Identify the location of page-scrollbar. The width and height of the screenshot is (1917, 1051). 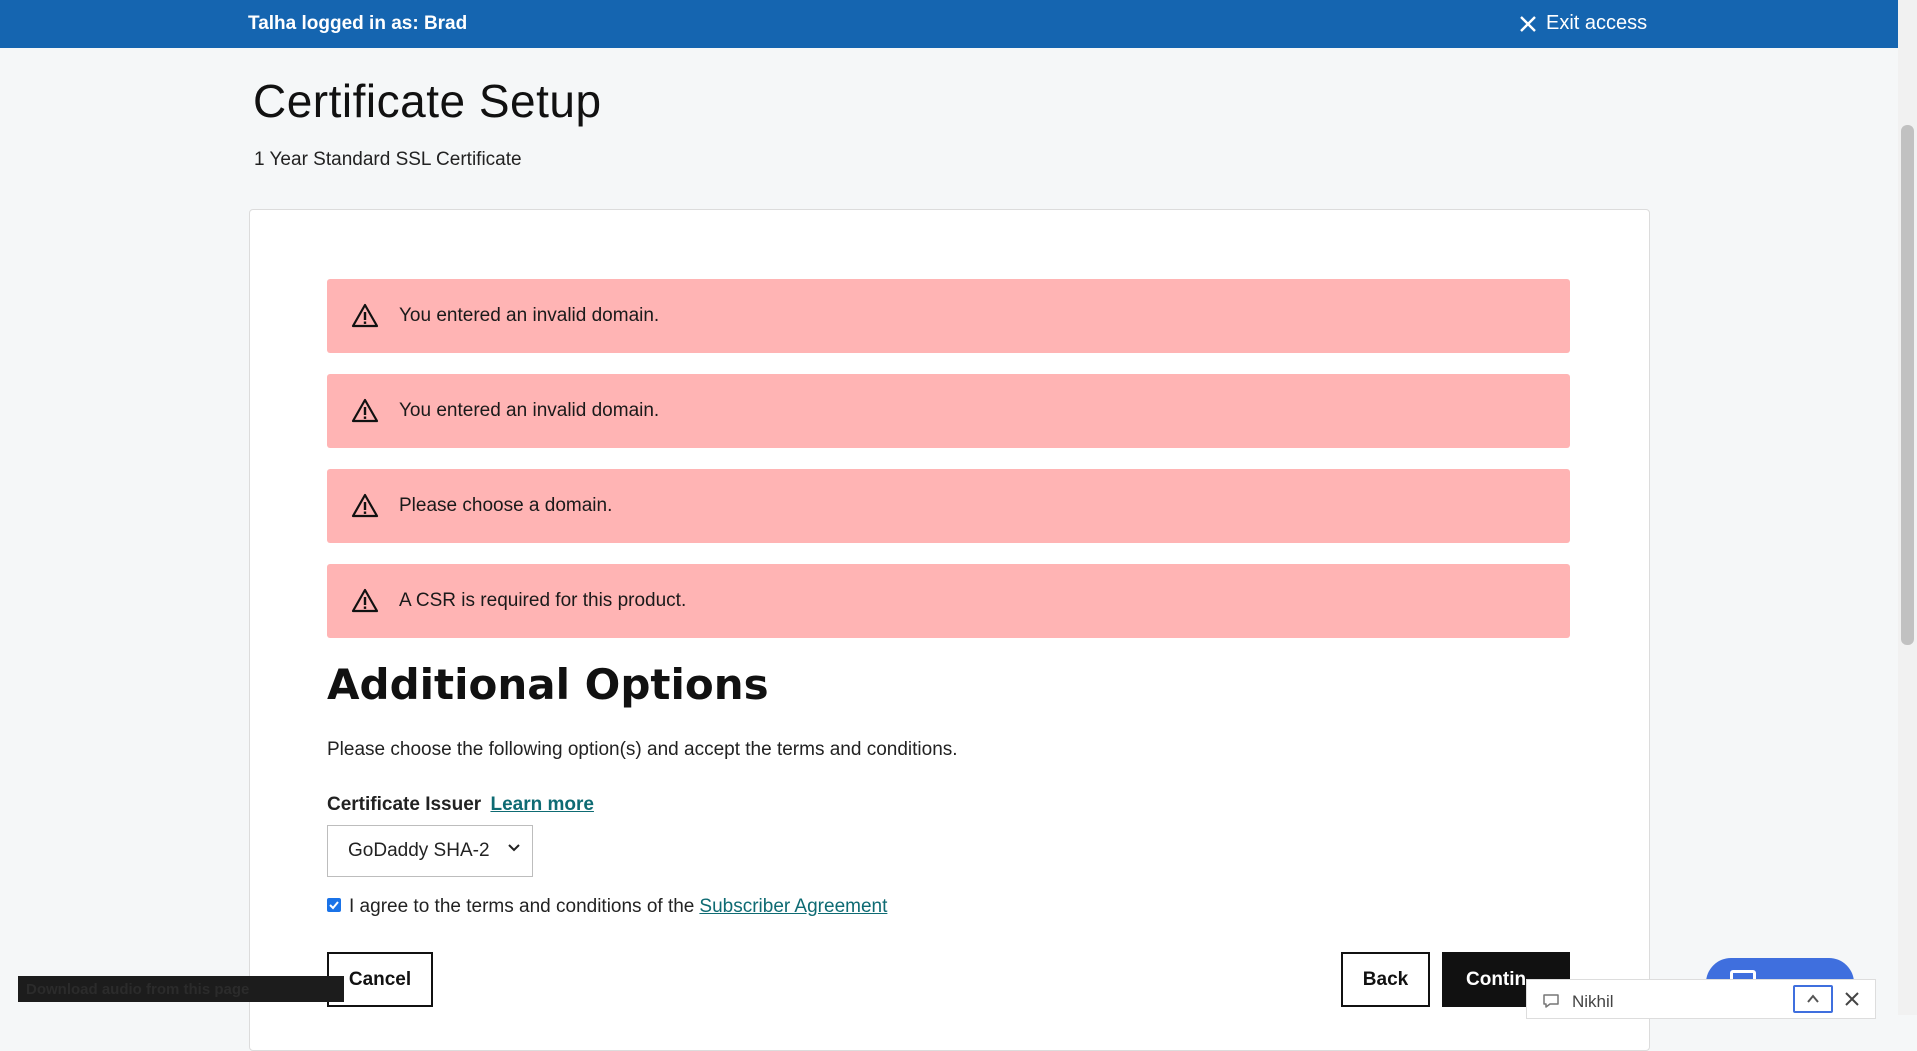
(1907, 507).